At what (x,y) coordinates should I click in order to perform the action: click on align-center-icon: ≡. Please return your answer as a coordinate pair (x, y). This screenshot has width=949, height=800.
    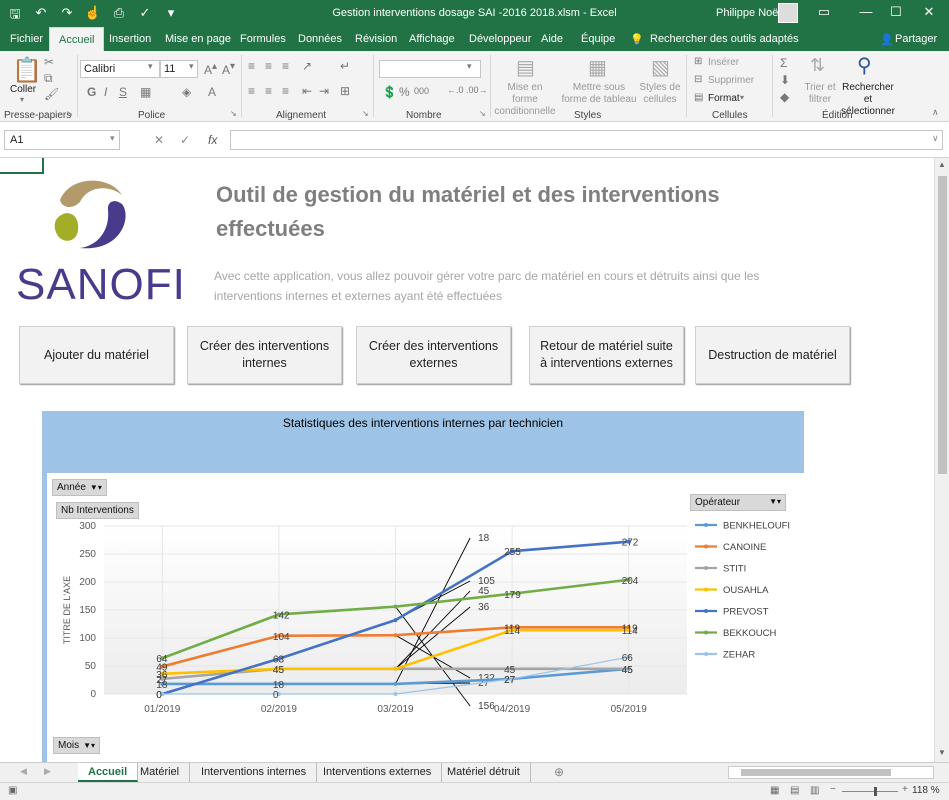
    Looking at the image, I should click on (268, 91).